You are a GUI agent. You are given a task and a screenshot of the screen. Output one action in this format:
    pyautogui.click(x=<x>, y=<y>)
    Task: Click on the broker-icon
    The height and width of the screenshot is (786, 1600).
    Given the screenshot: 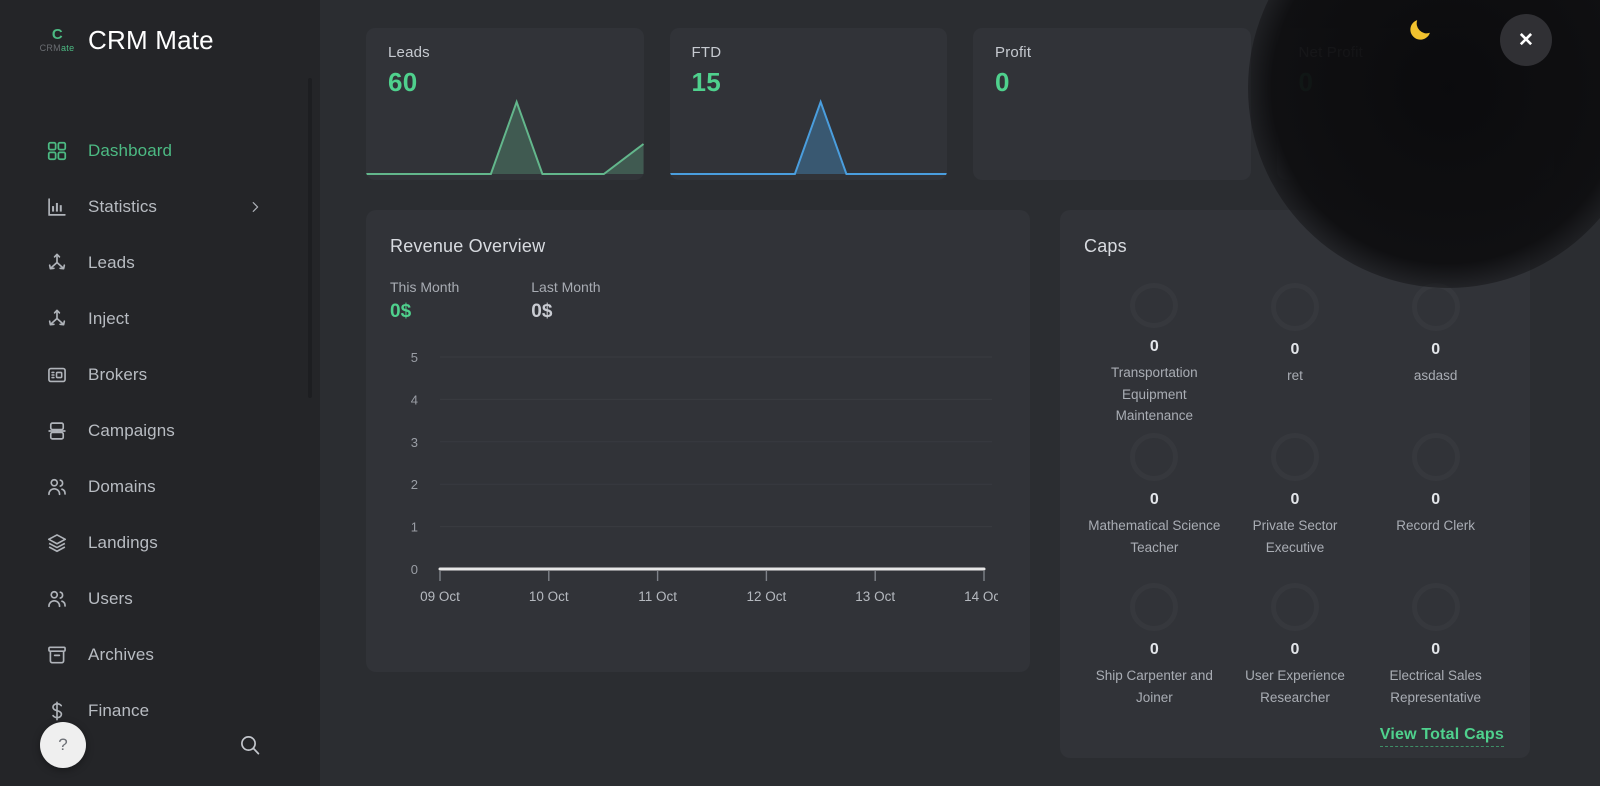 What is the action you would take?
    pyautogui.click(x=57, y=375)
    